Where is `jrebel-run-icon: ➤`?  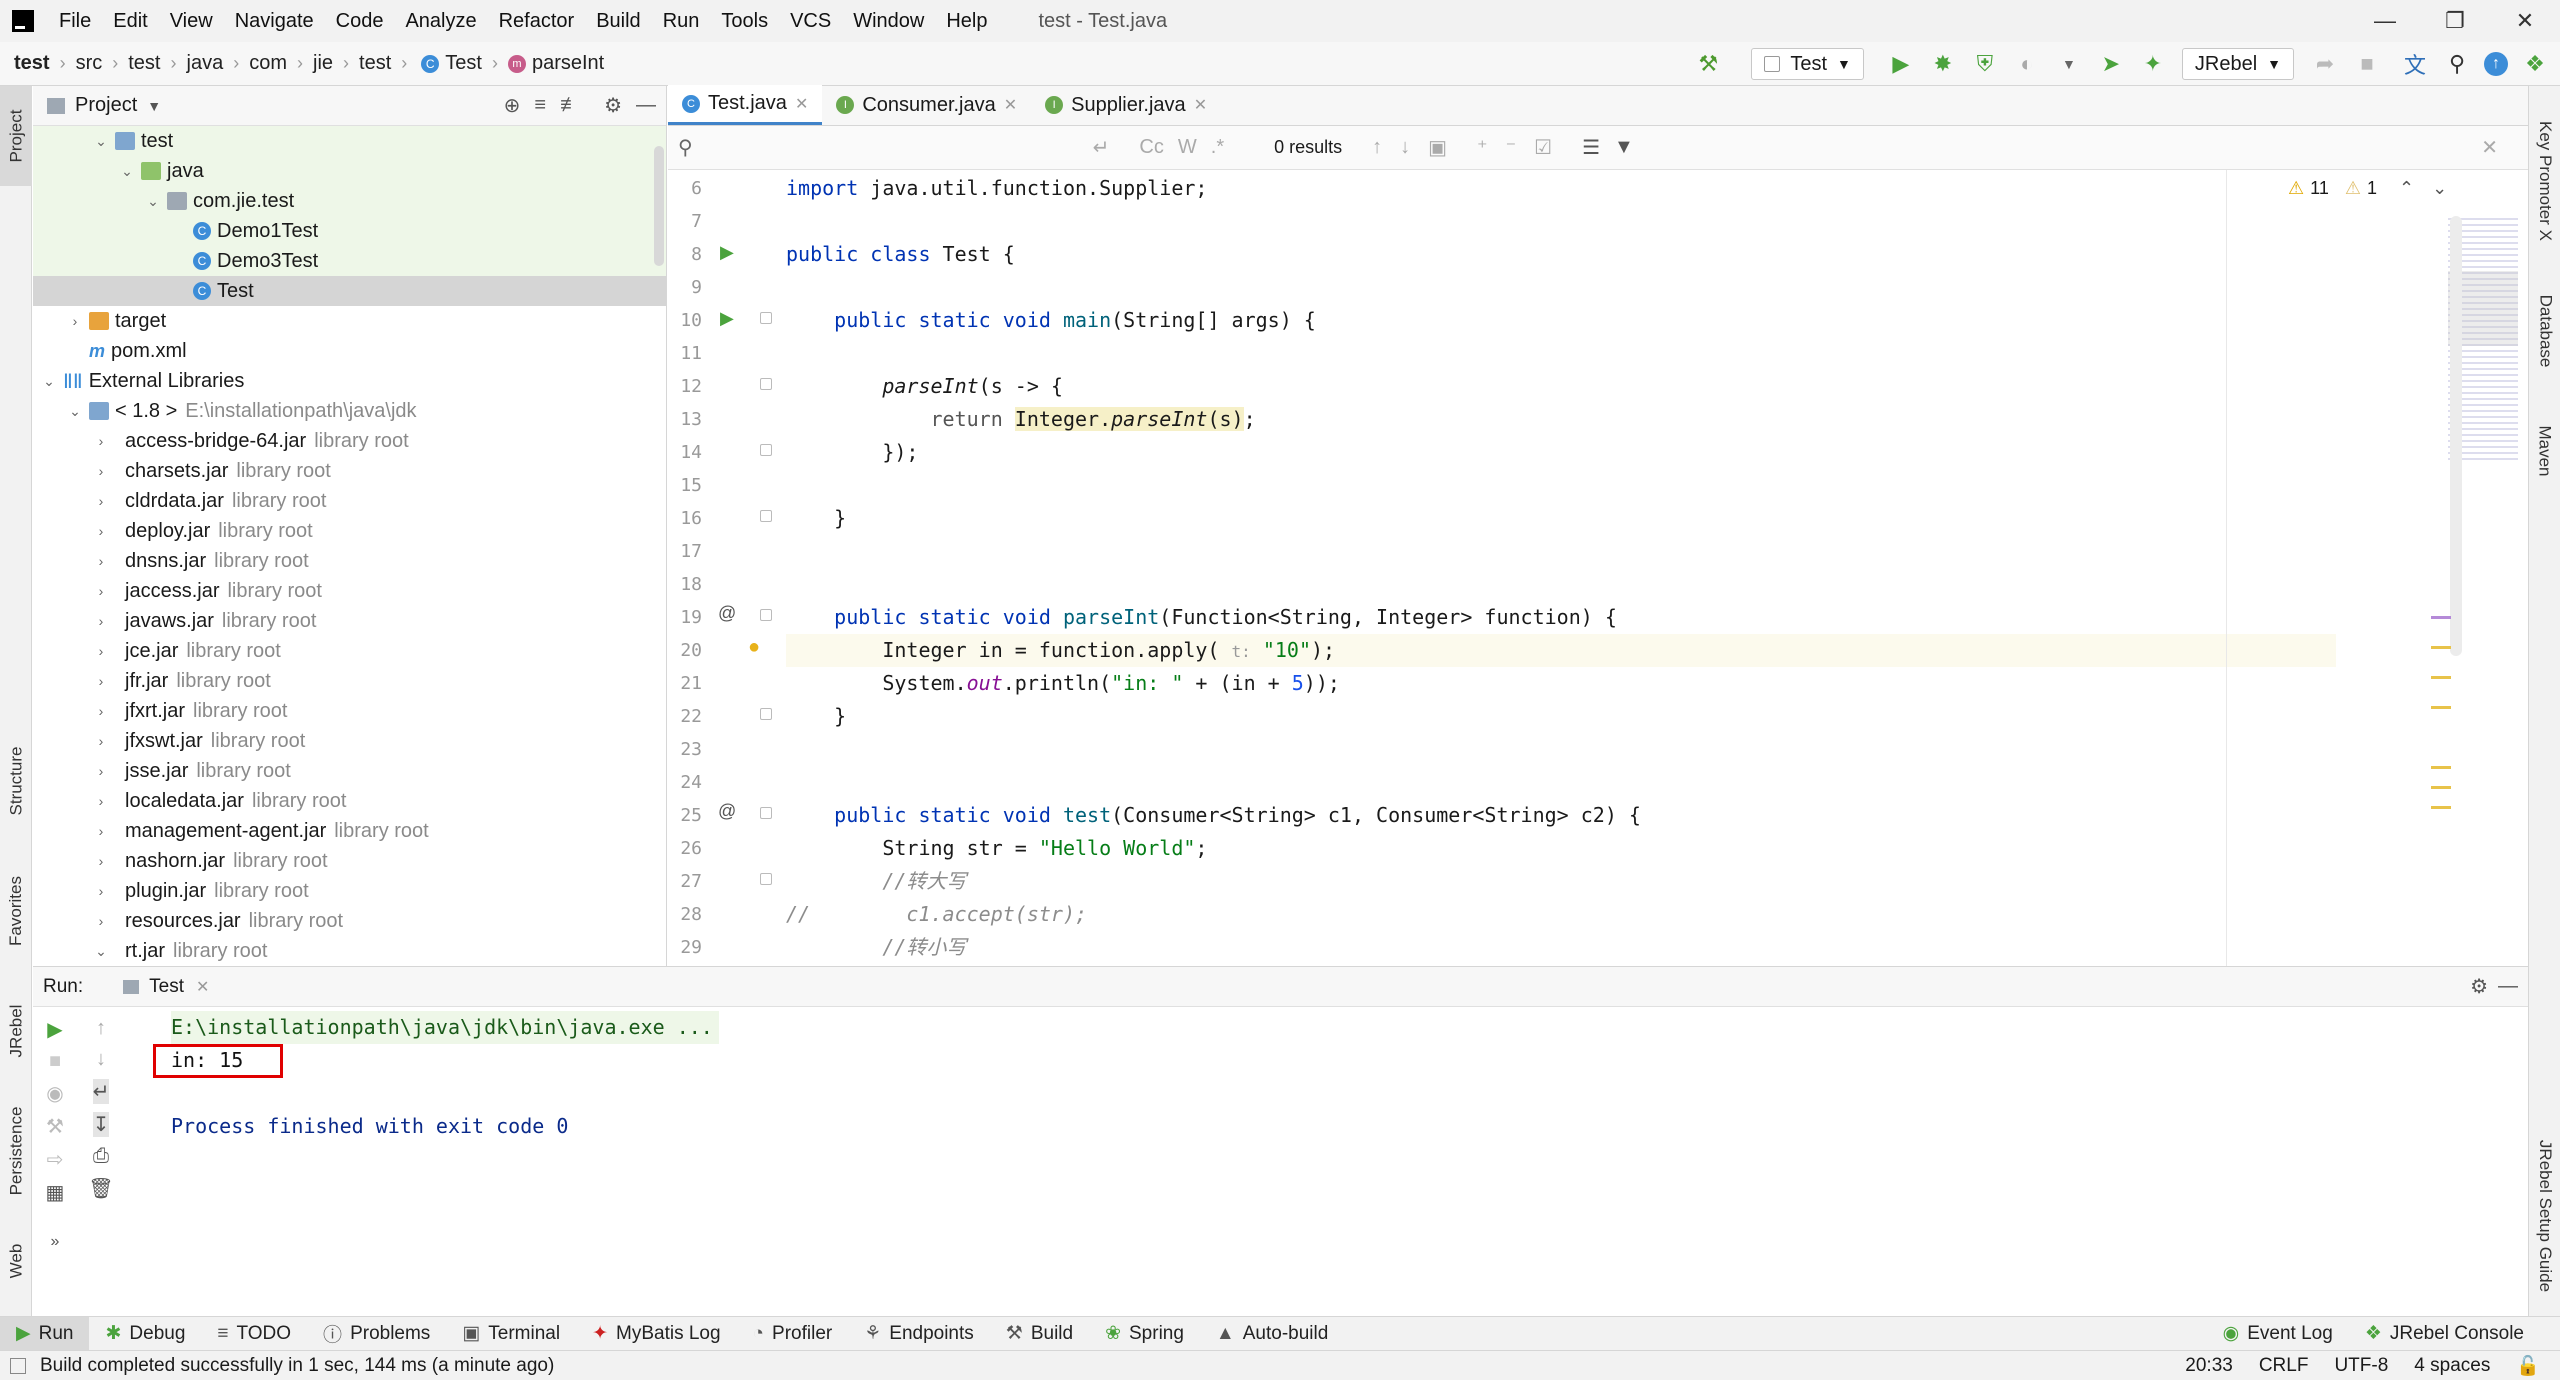
jrebel-run-icon: ➤ is located at coordinates (2111, 64).